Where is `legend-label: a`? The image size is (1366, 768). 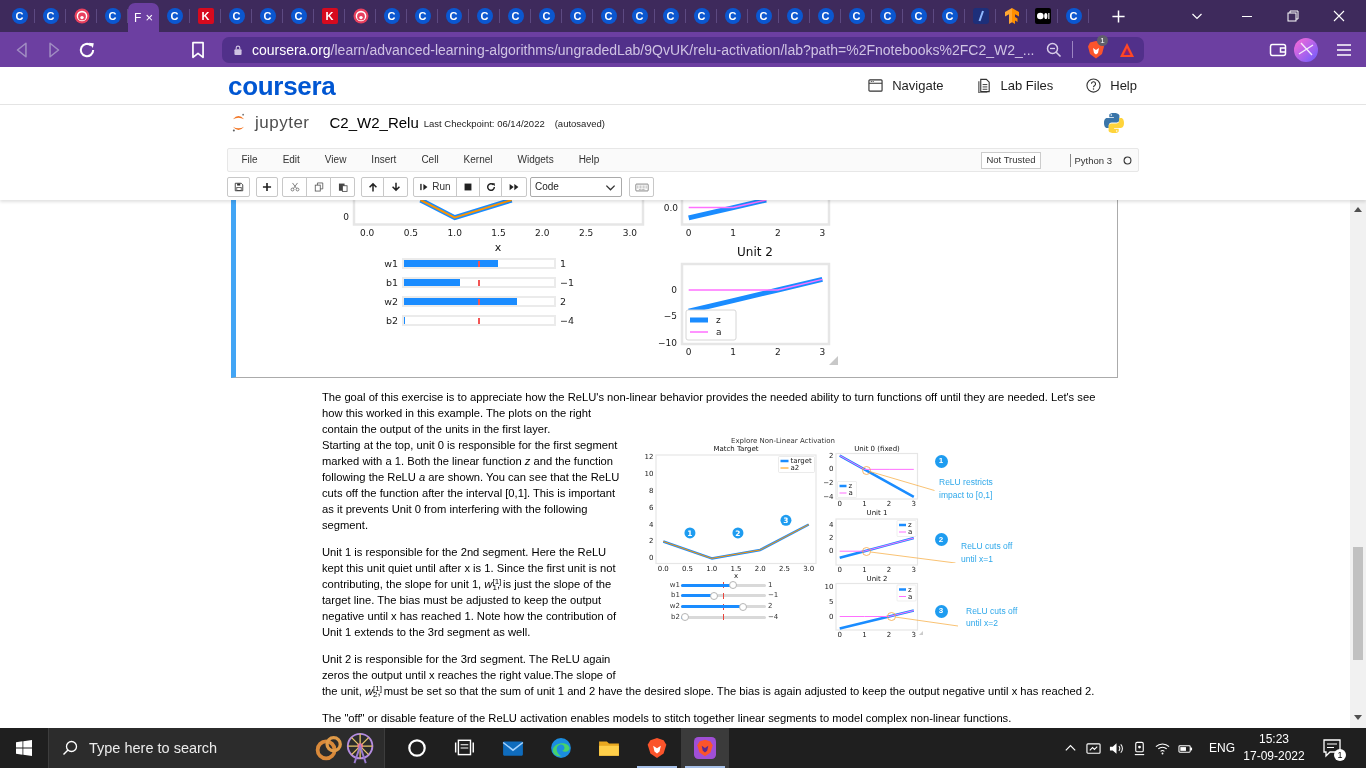 legend-label: a is located at coordinates (719, 332).